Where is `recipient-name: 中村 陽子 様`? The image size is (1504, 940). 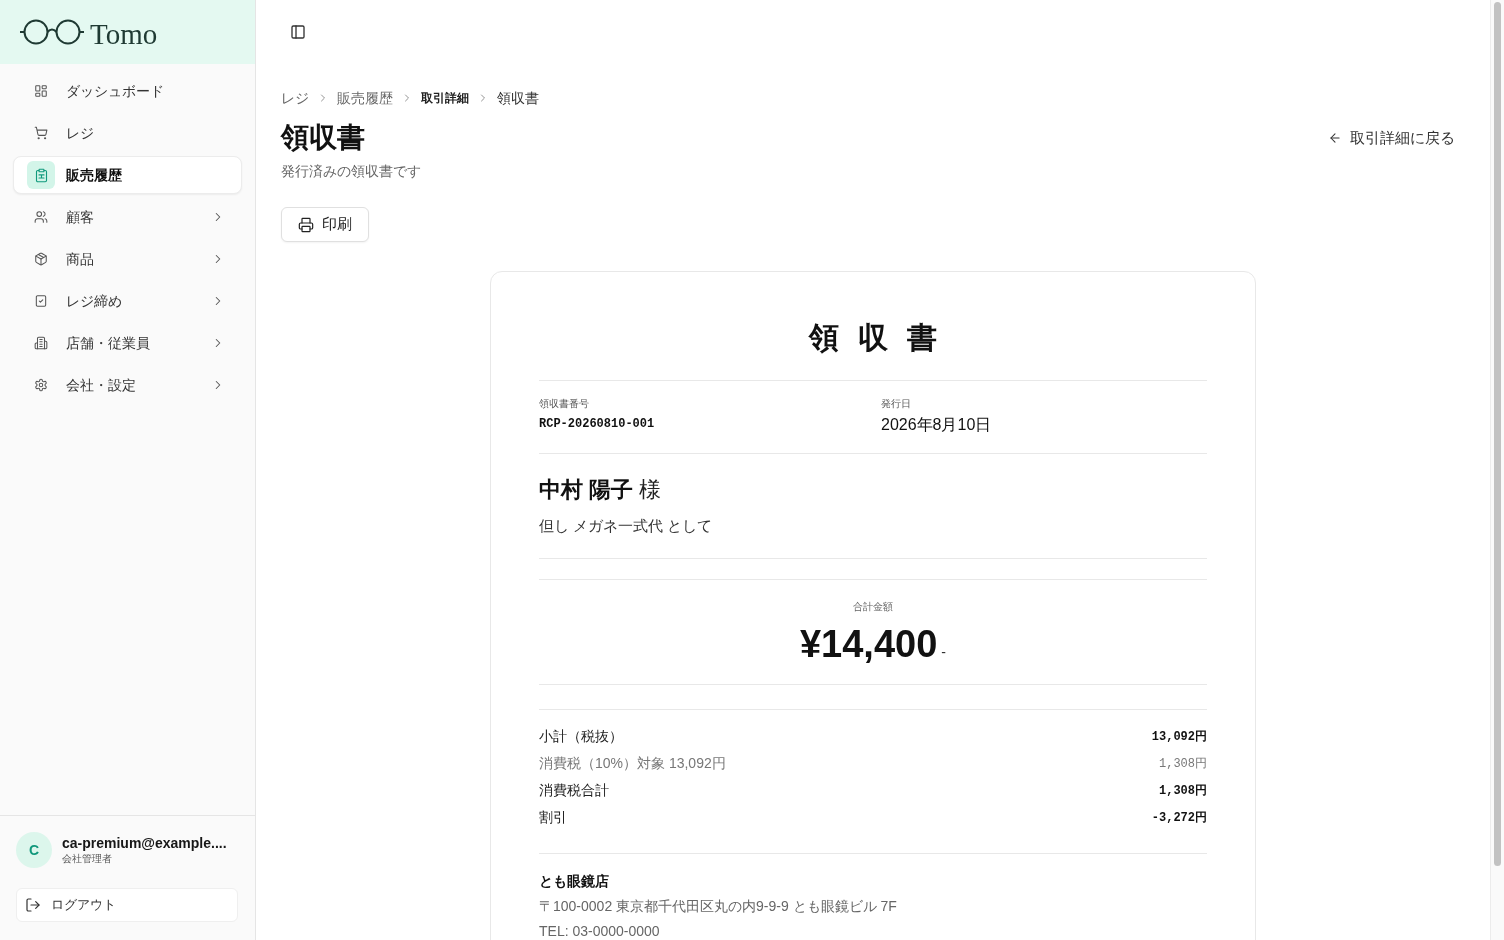
recipient-name: 中村 陽子 様 is located at coordinates (601, 490).